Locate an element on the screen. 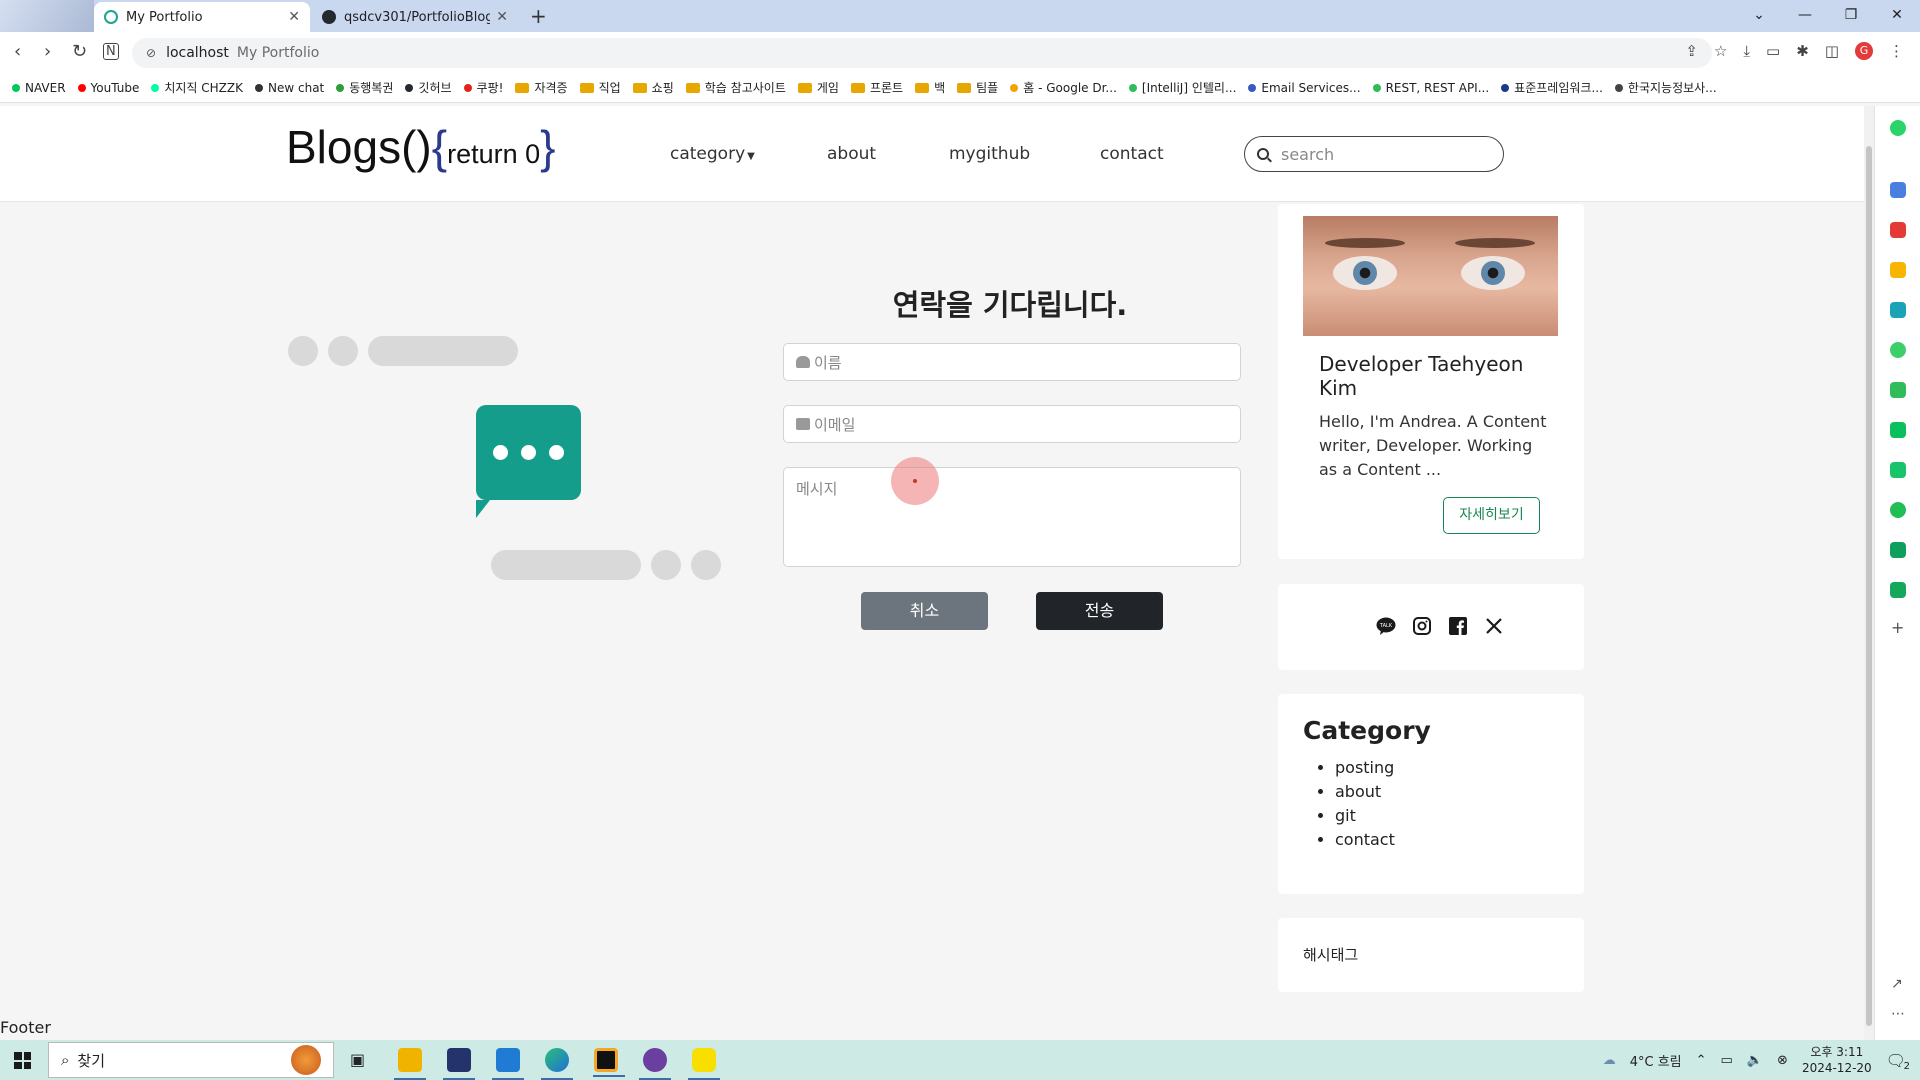  github-desktop-icon is located at coordinates (655, 1064).